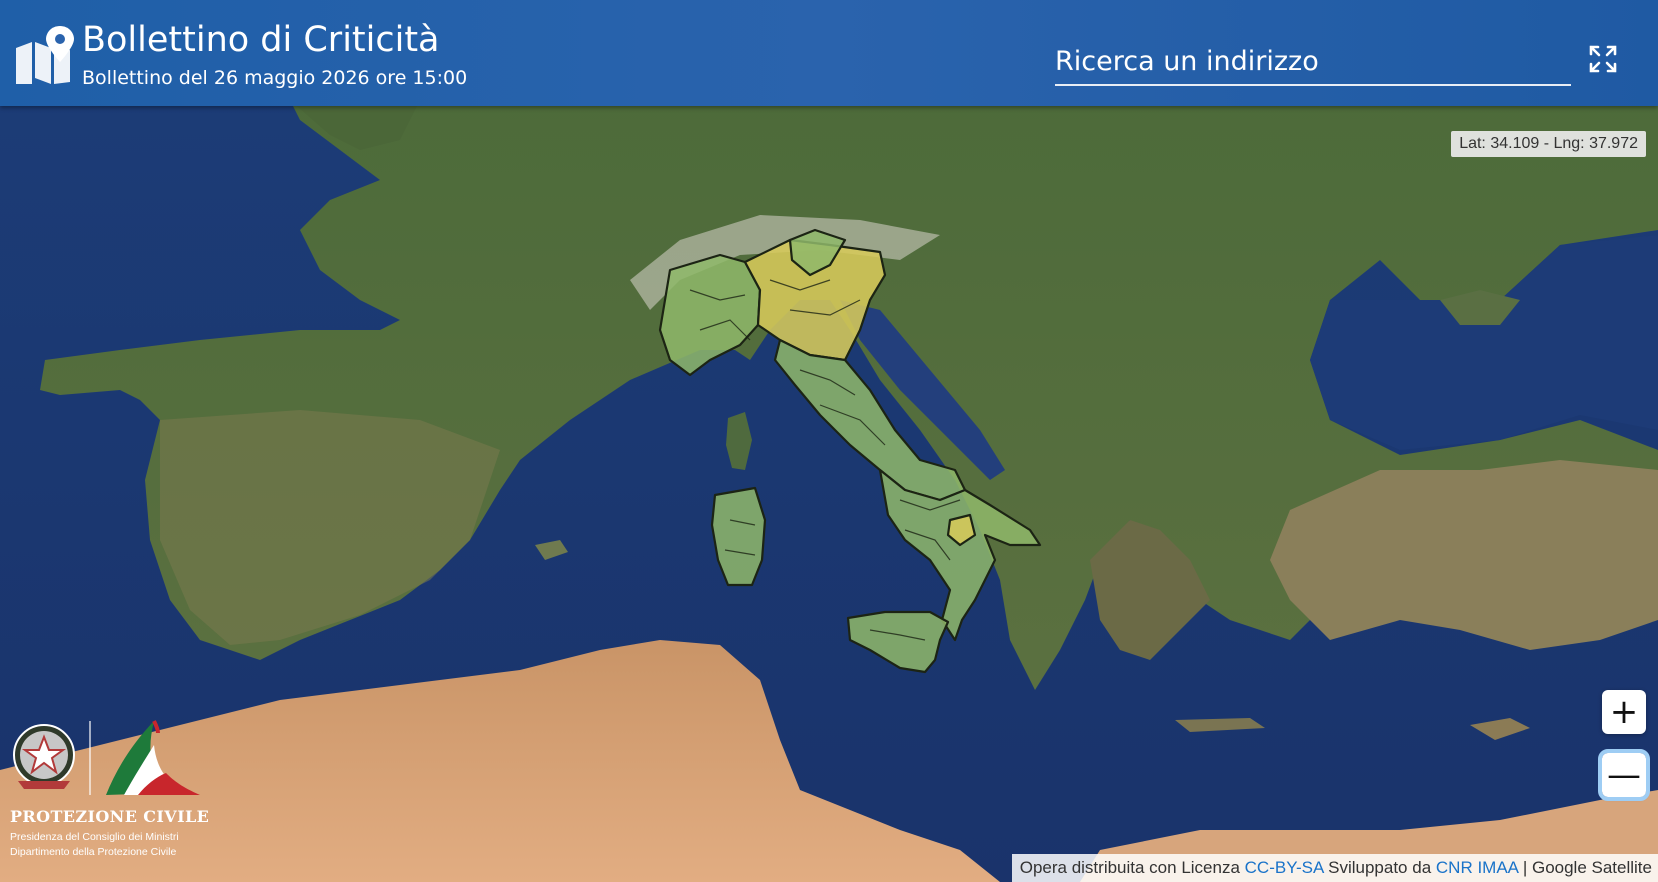 This screenshot has height=882, width=1658. What do you see at coordinates (1591, 867) in the screenshot?
I see `tiles-credit: Google Satellite` at bounding box center [1591, 867].